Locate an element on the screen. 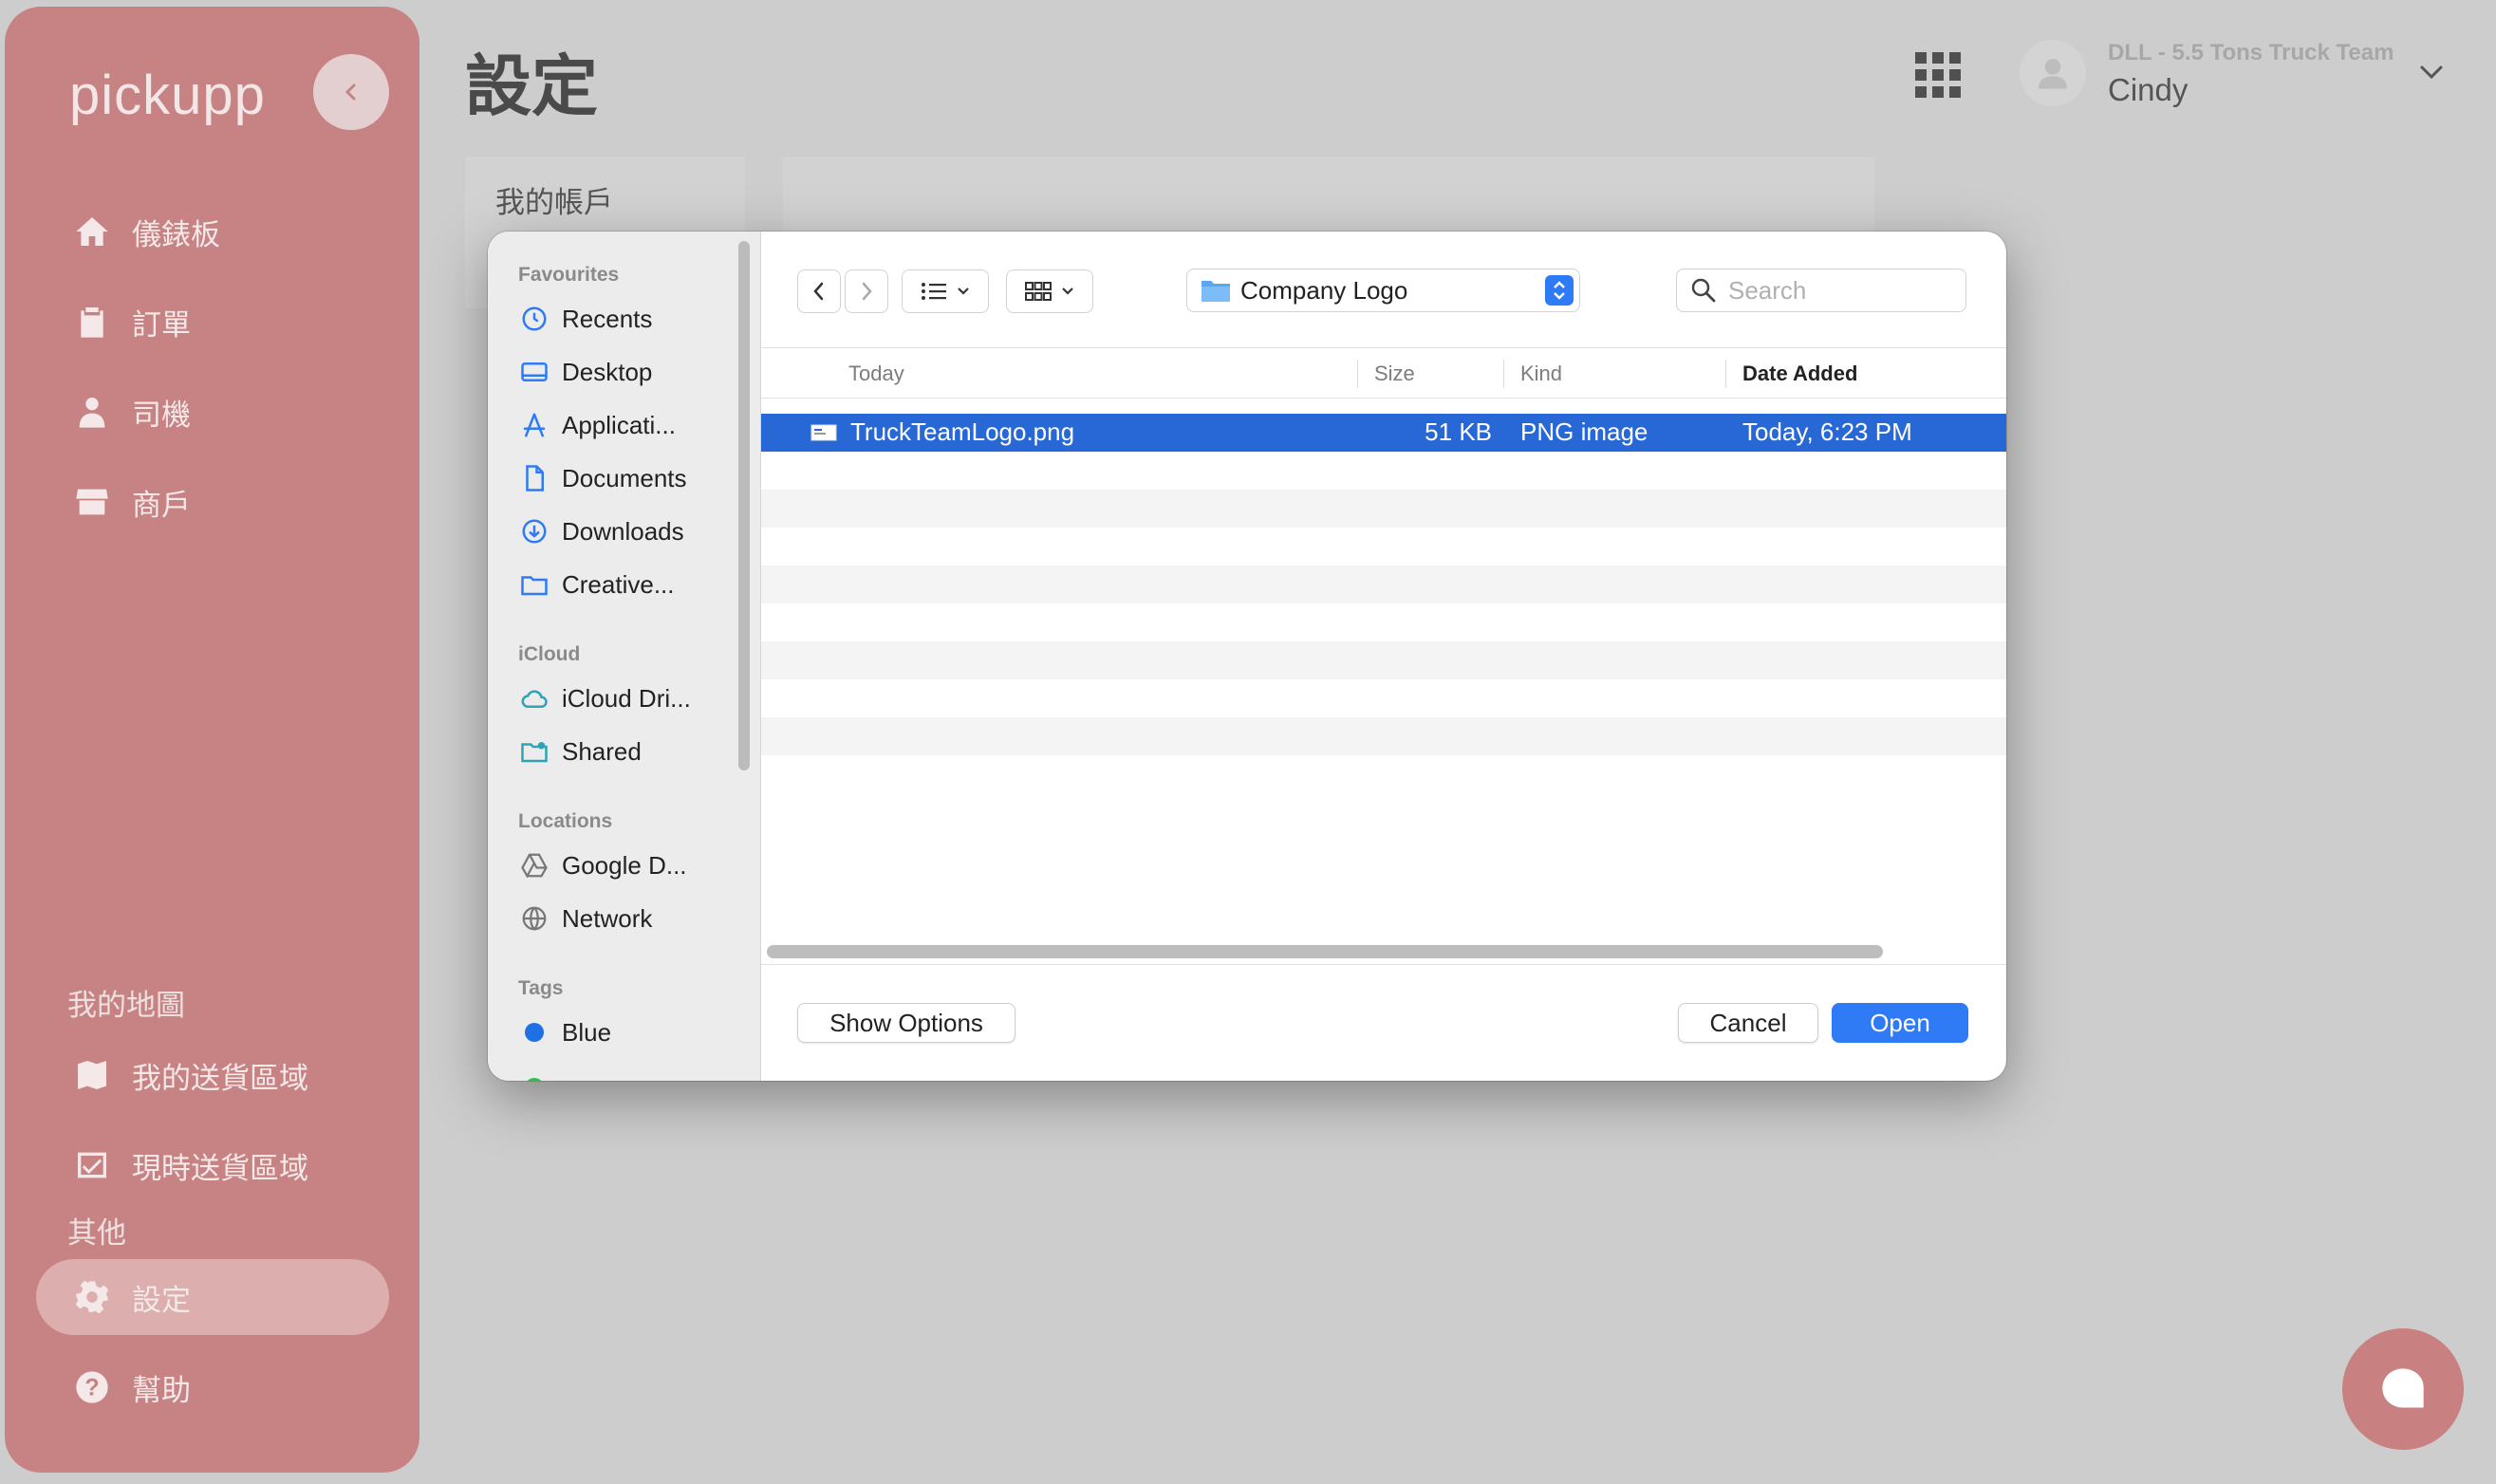 The image size is (2496, 1484). forward-button is located at coordinates (866, 291).